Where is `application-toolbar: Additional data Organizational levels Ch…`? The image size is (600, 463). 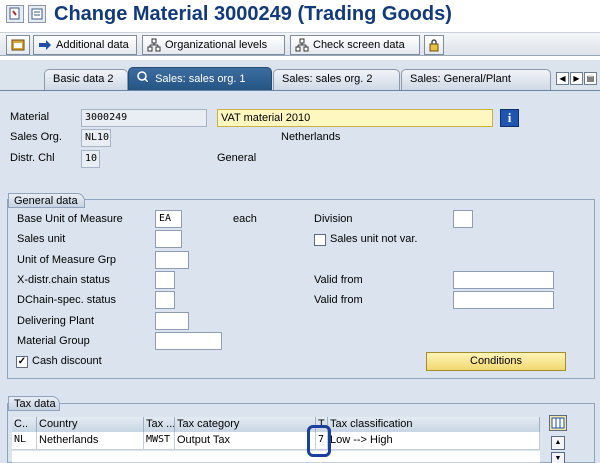 application-toolbar: Additional data Organizational levels Ch… is located at coordinates (300, 44).